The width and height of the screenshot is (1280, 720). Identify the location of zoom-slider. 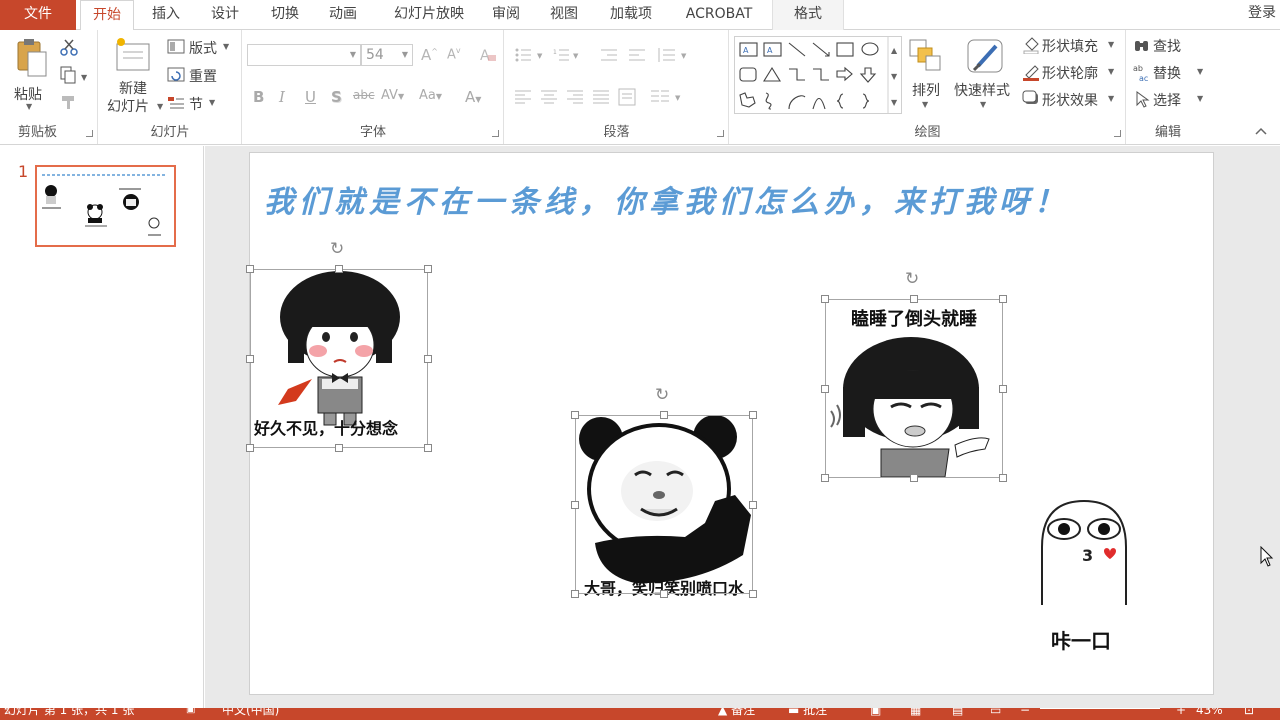
(1100, 708).